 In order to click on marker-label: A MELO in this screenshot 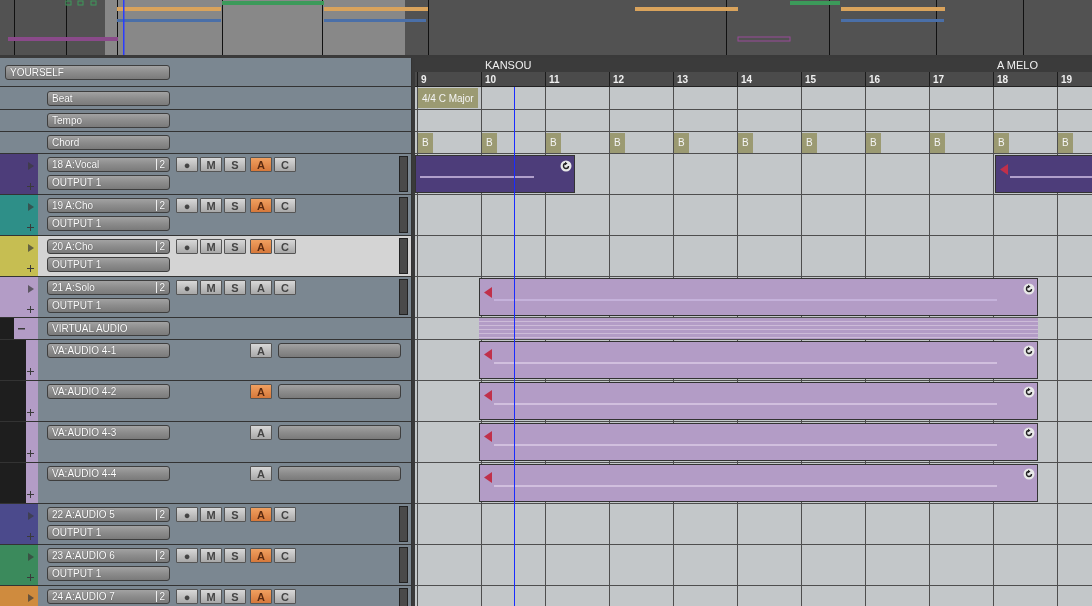, I will do `click(1015, 65)`.